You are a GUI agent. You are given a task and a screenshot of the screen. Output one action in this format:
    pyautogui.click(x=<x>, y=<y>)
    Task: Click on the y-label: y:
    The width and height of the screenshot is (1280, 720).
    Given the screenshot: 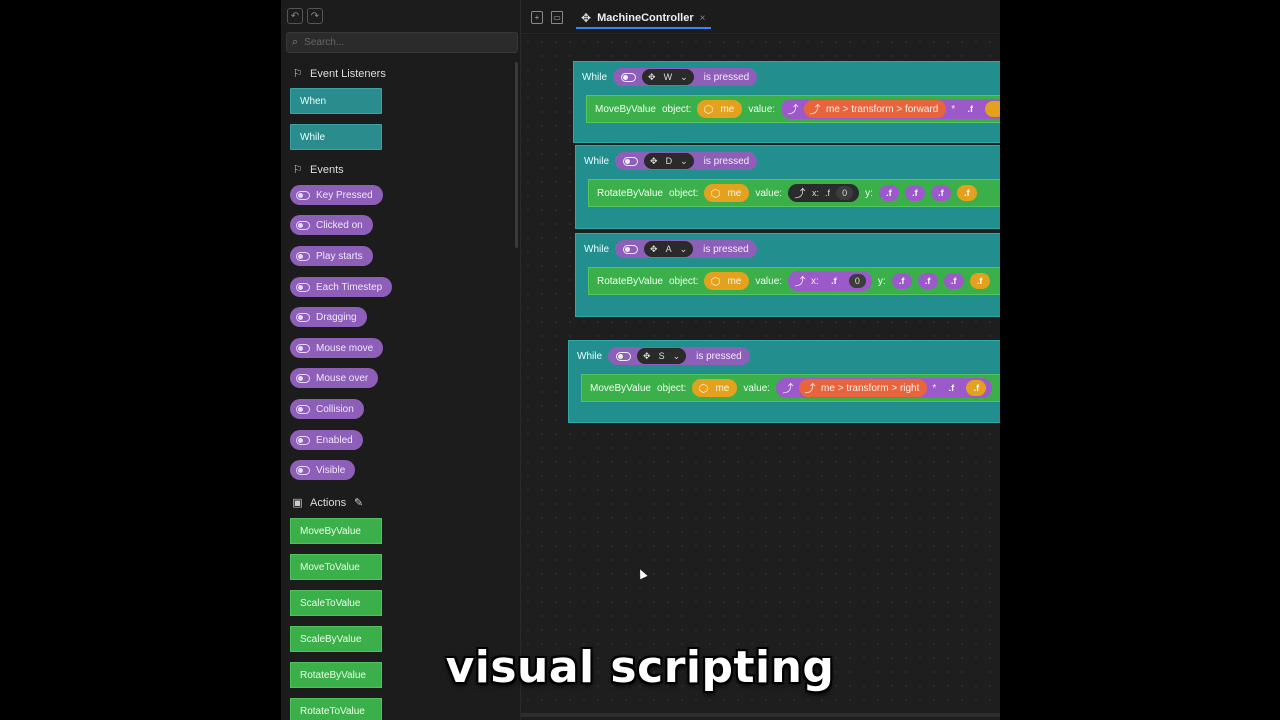 What is the action you would take?
    pyautogui.click(x=881, y=281)
    